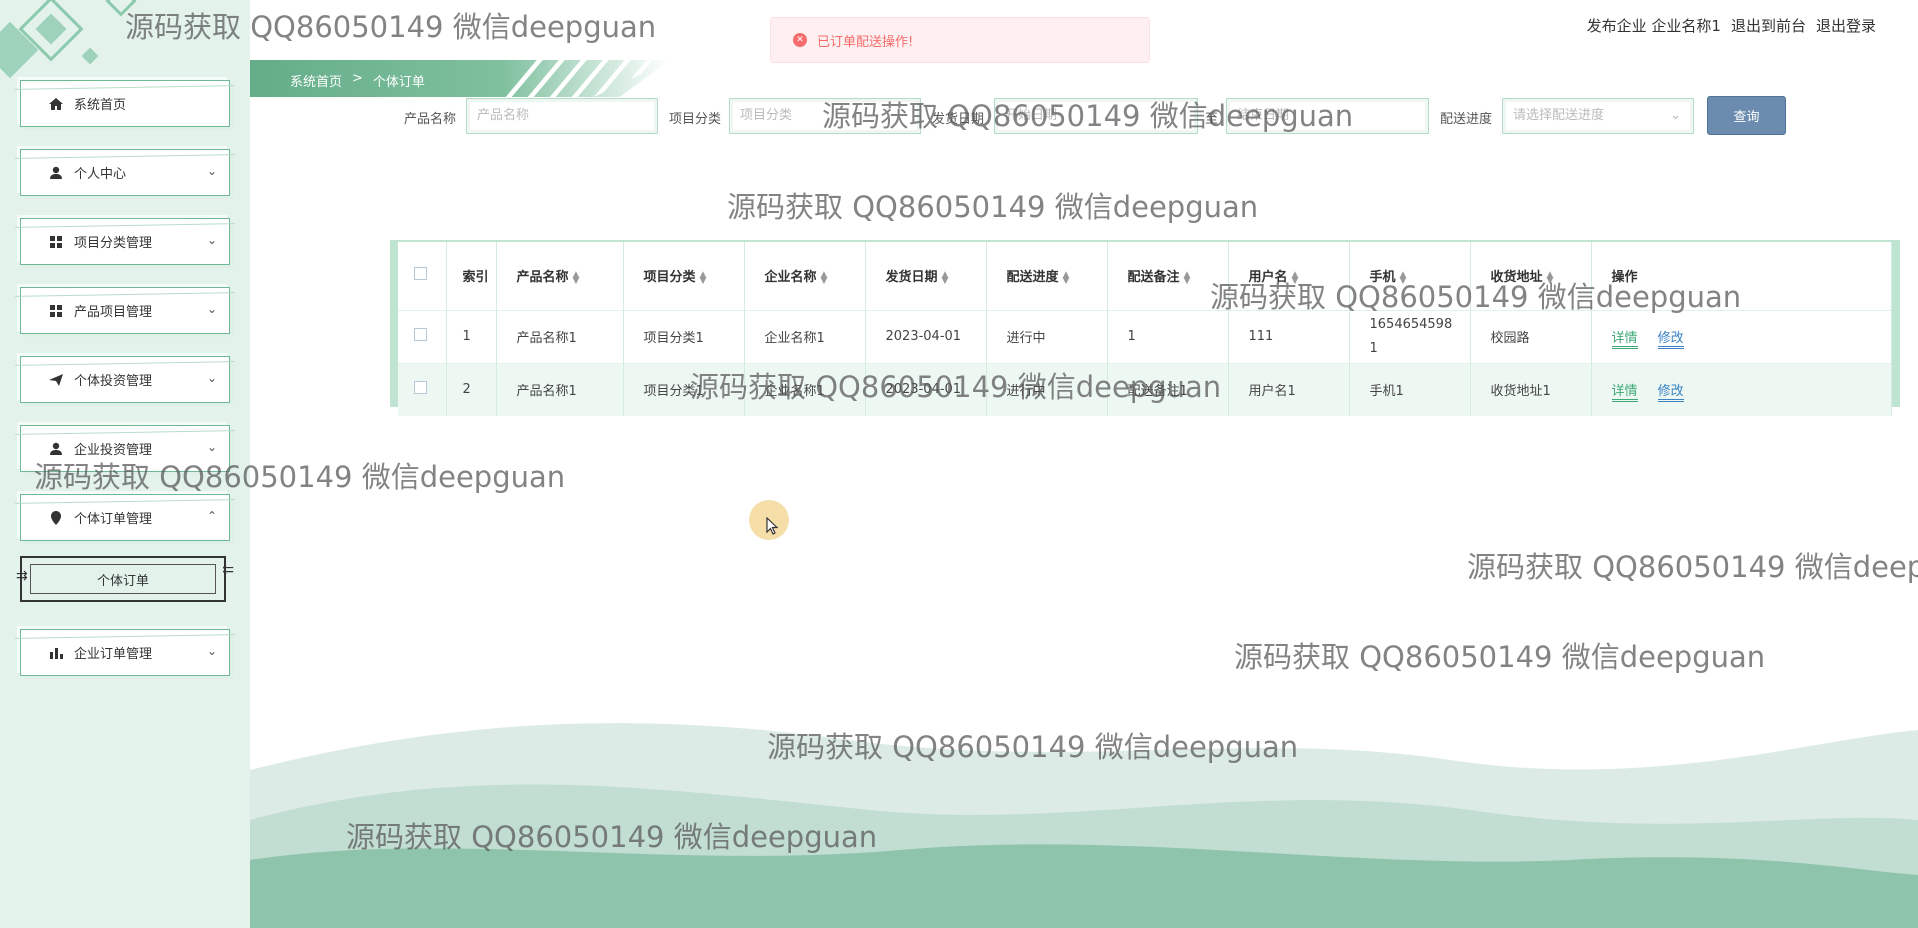  I want to click on column-header-user: 用户名 ▲ ▼, so click(1289, 276).